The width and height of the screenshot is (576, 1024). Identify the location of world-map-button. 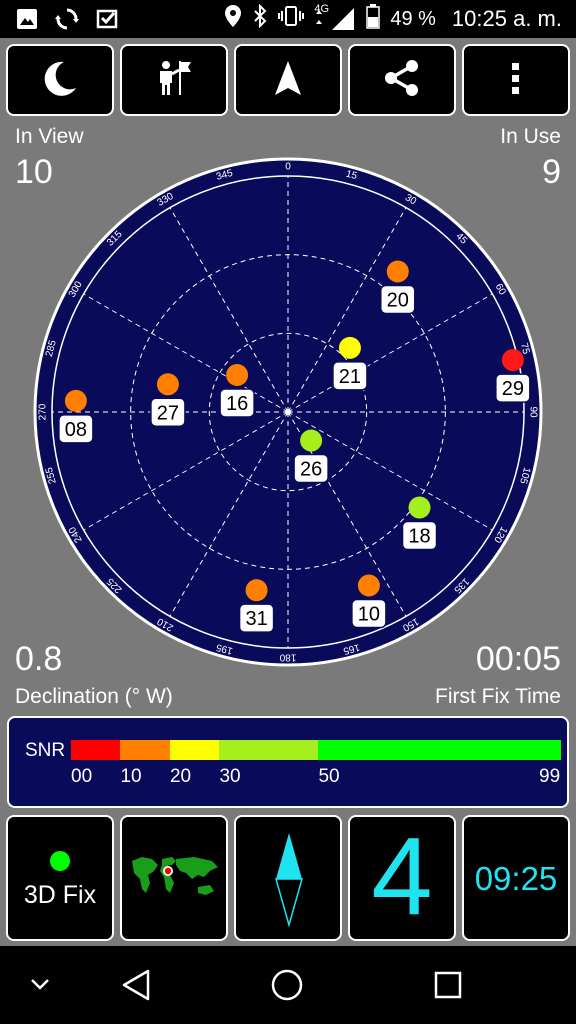
(174, 878).